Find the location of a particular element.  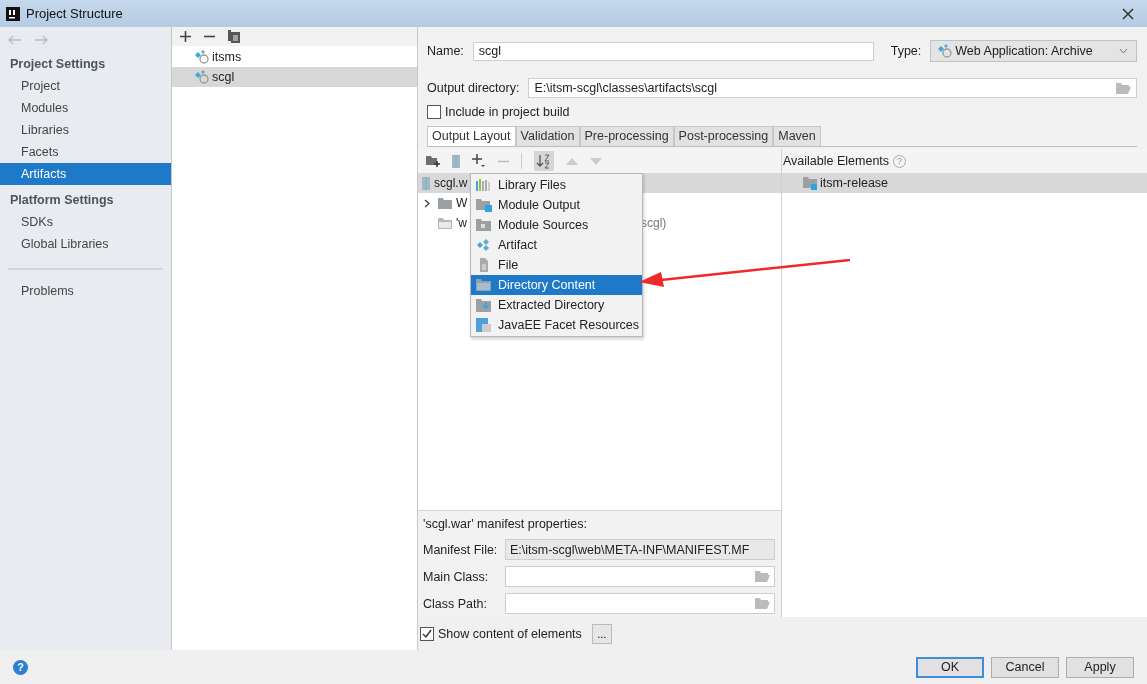

field-label: Manifest File: is located at coordinates (461, 549).